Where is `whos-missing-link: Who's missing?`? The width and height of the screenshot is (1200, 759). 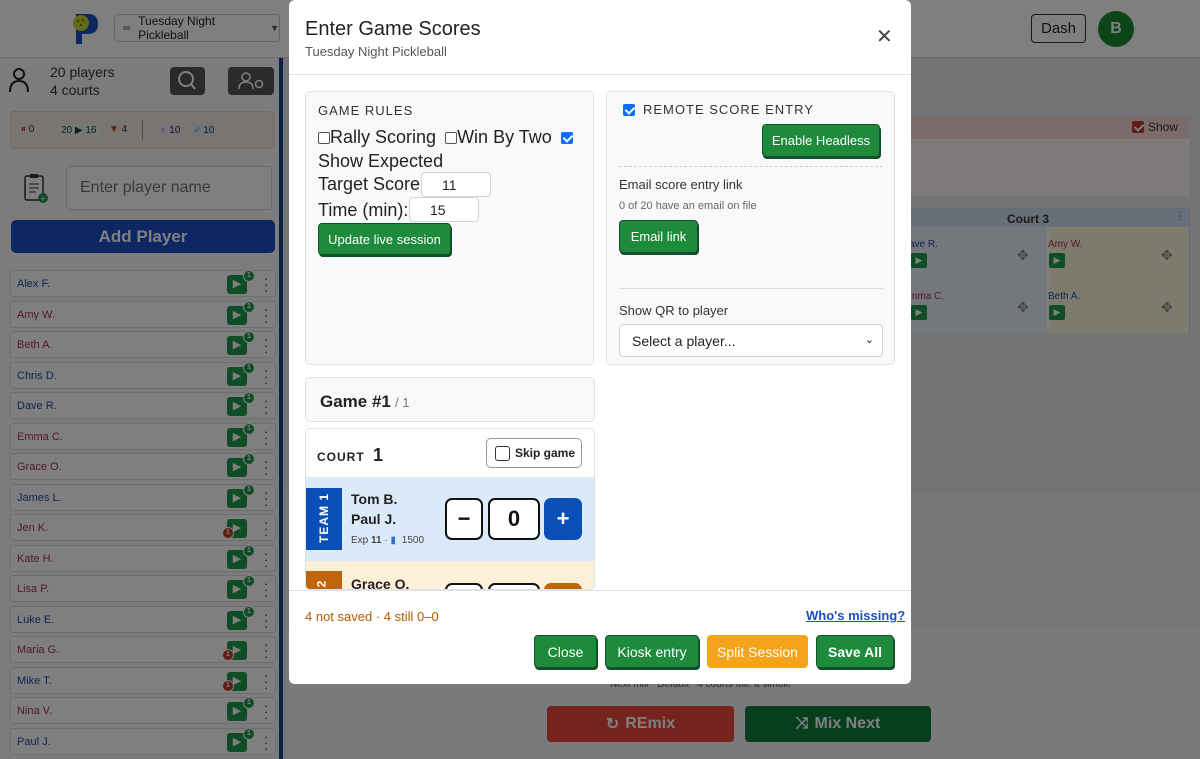
whos-missing-link: Who's missing? is located at coordinates (855, 615).